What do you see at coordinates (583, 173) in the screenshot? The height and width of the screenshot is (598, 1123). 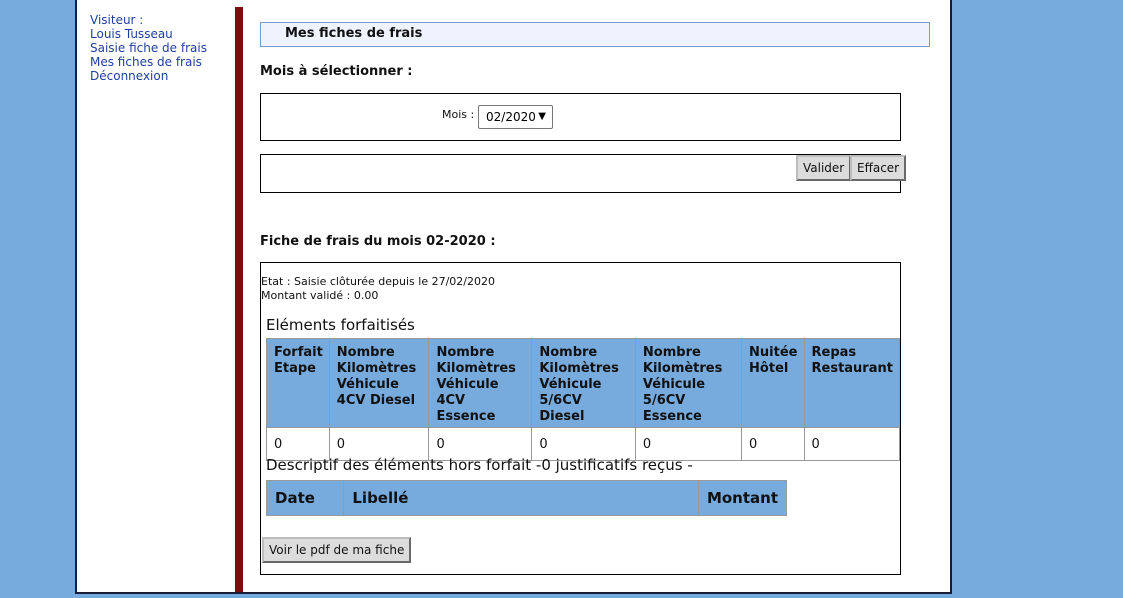 I see `form-buttons-box: Valider Effacer` at bounding box center [583, 173].